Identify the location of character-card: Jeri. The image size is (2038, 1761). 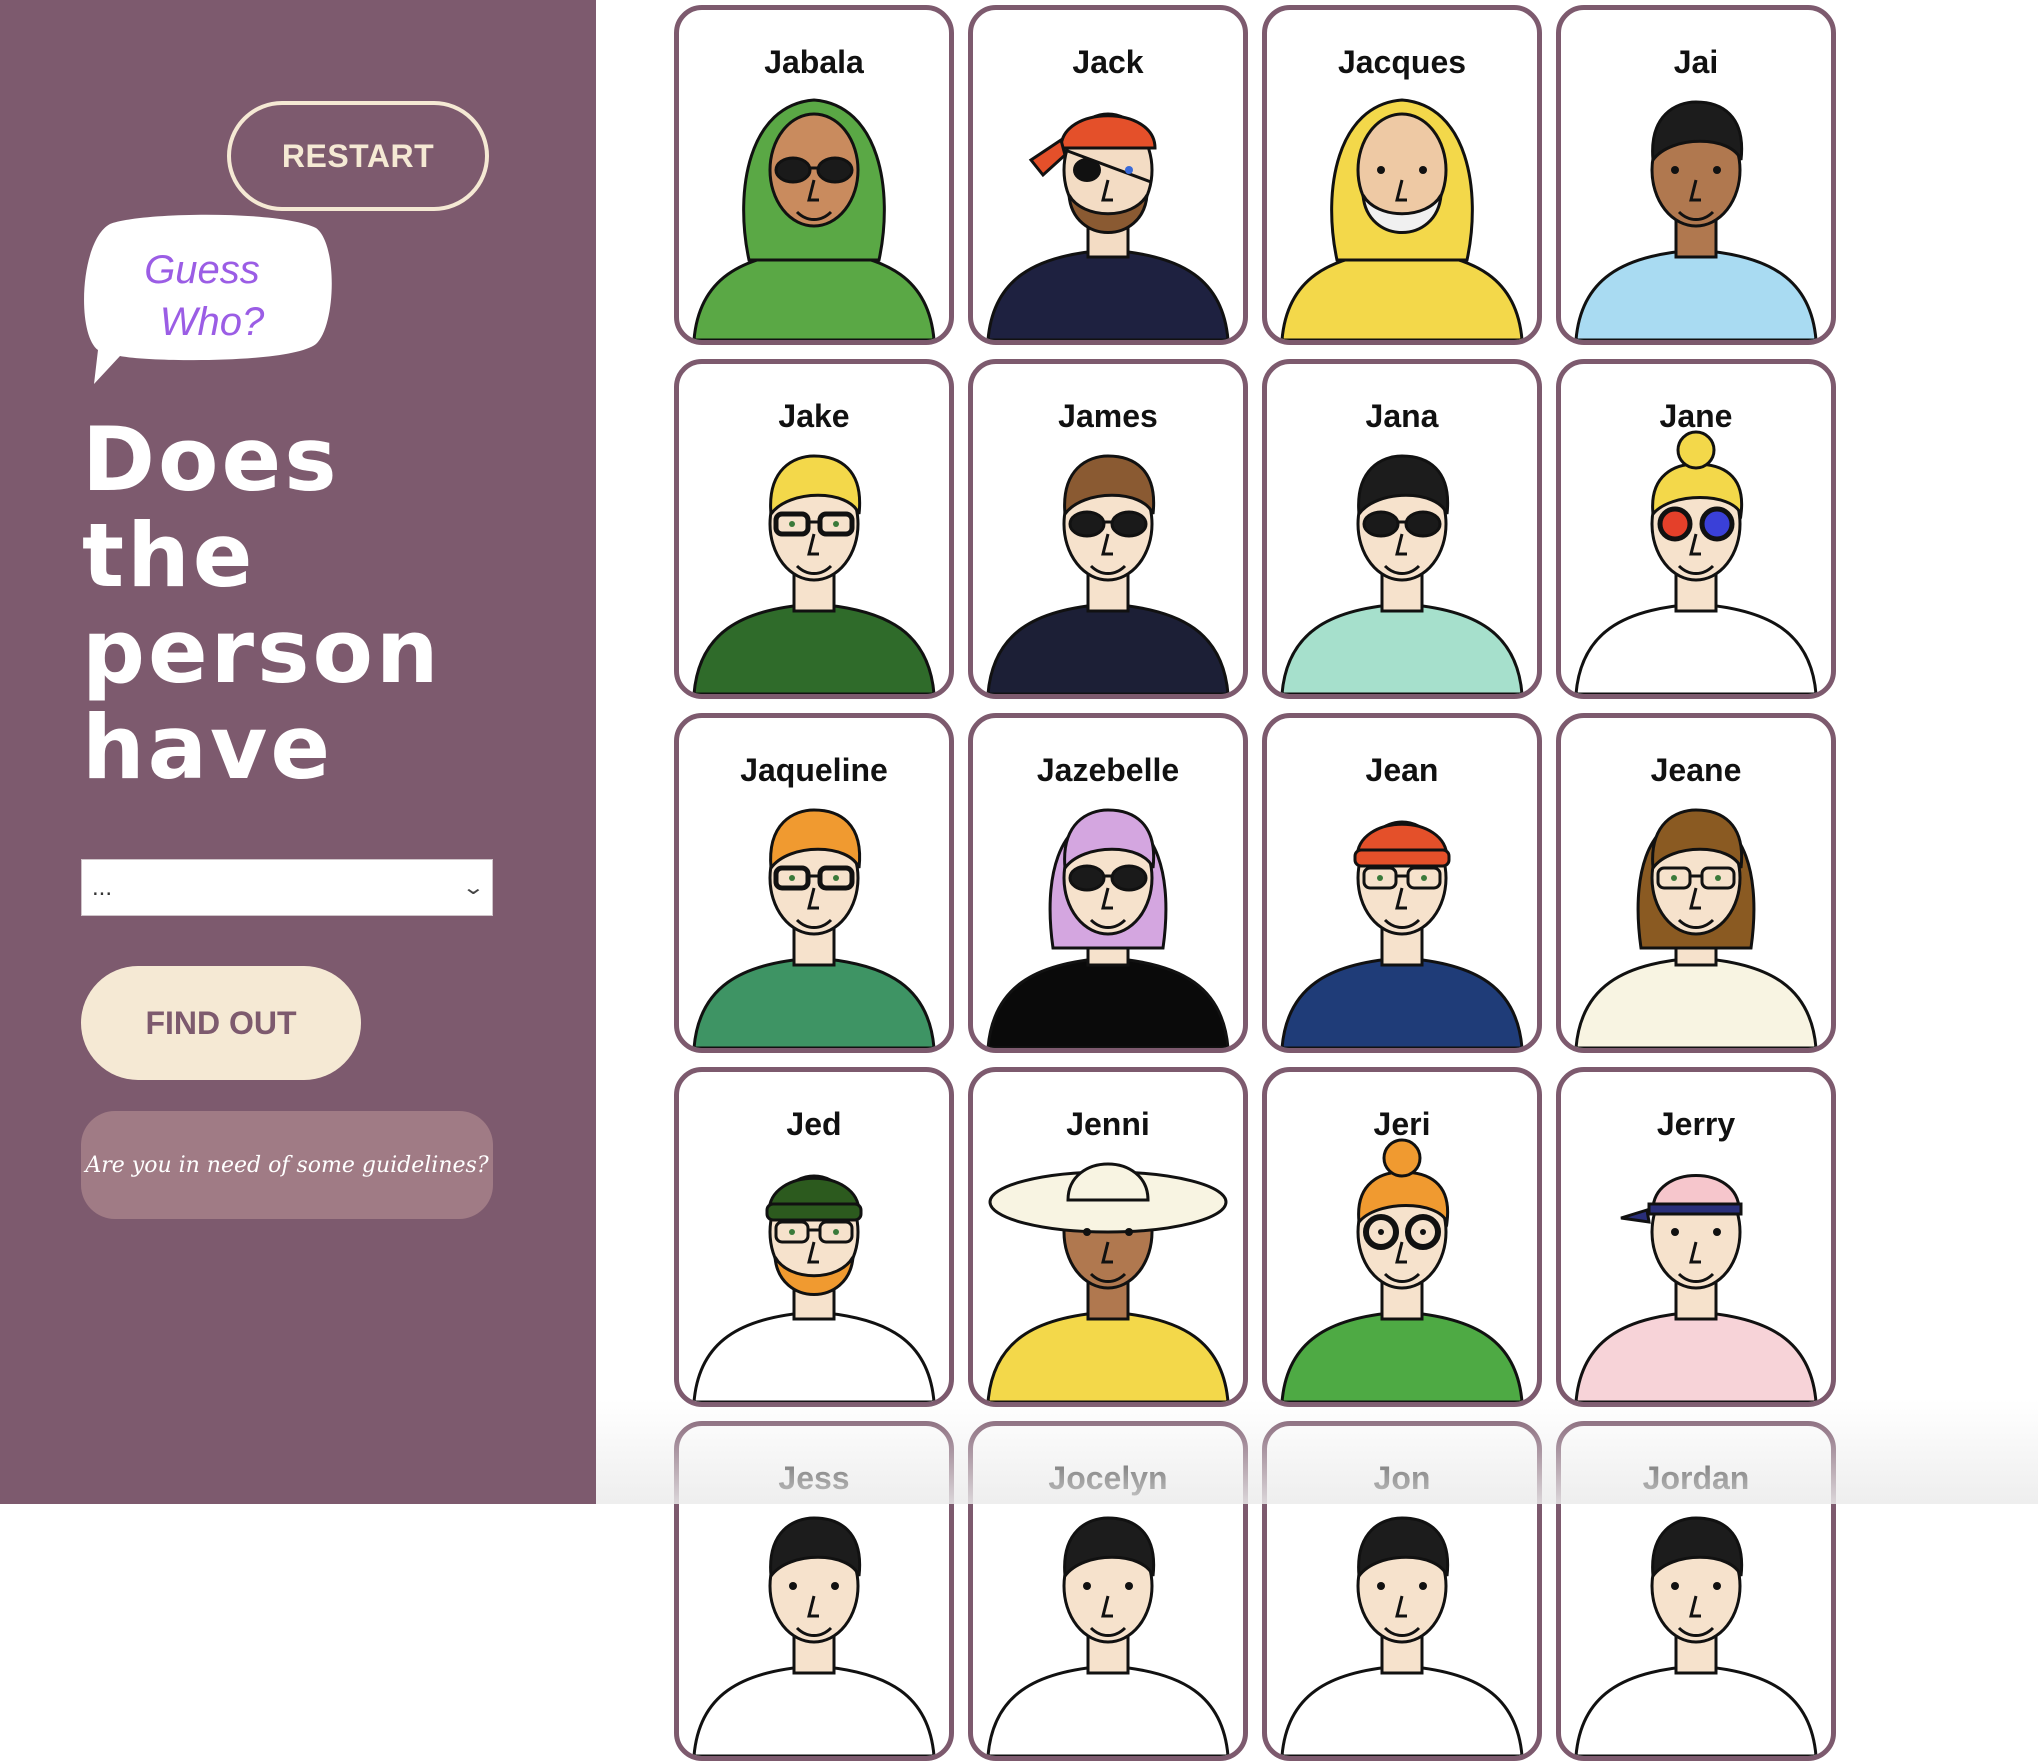
(1402, 1237).